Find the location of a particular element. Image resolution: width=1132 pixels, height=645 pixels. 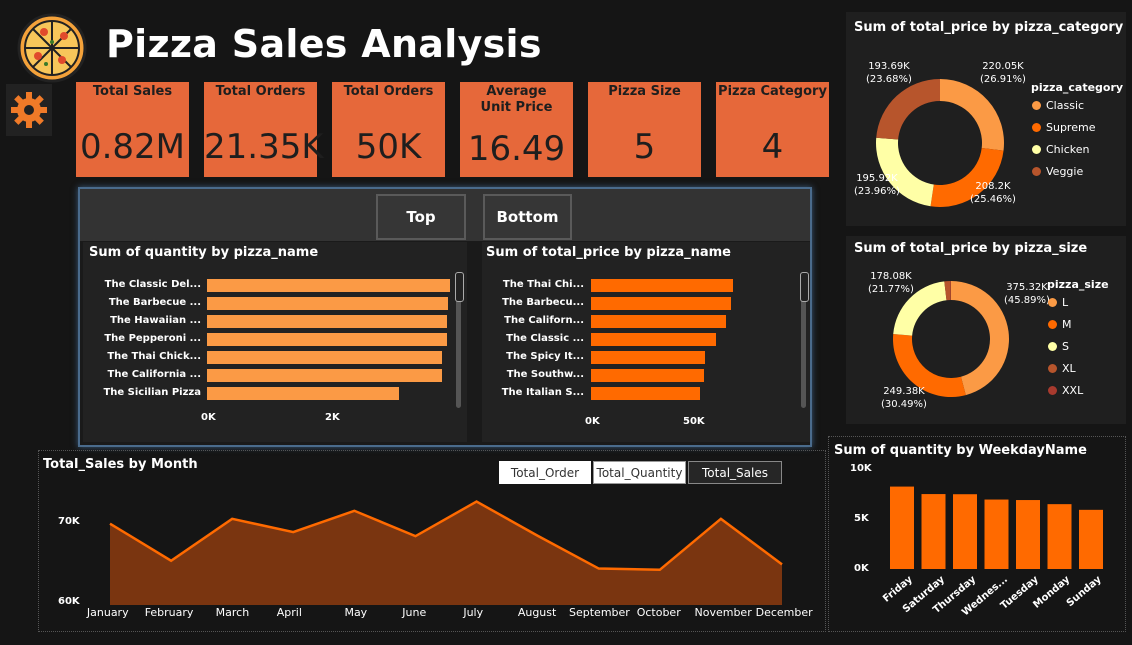

weekday-chart-title: Sum of quantity by WeekdayName is located at coordinates (960, 450).